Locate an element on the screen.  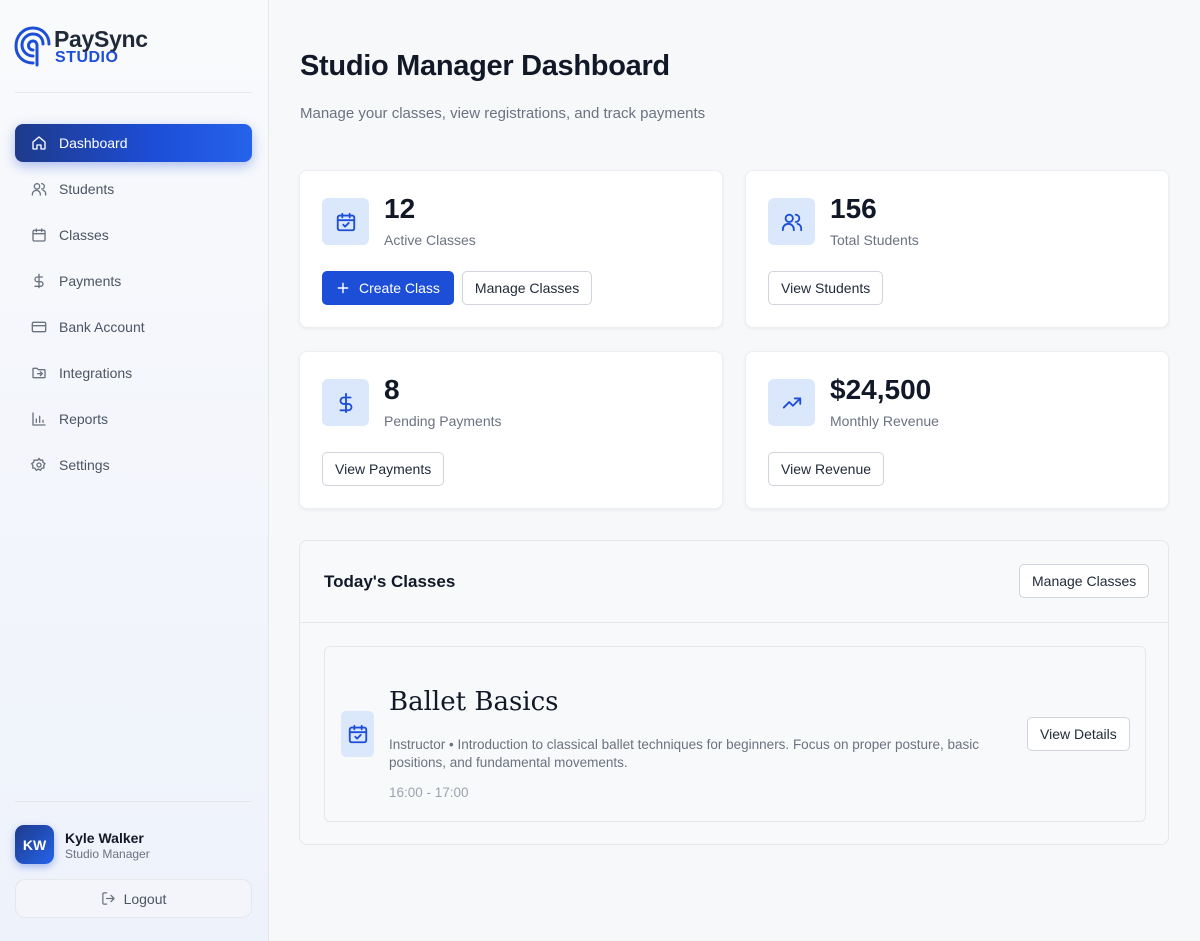
brand-sub: STUDIO is located at coordinates (87, 57).